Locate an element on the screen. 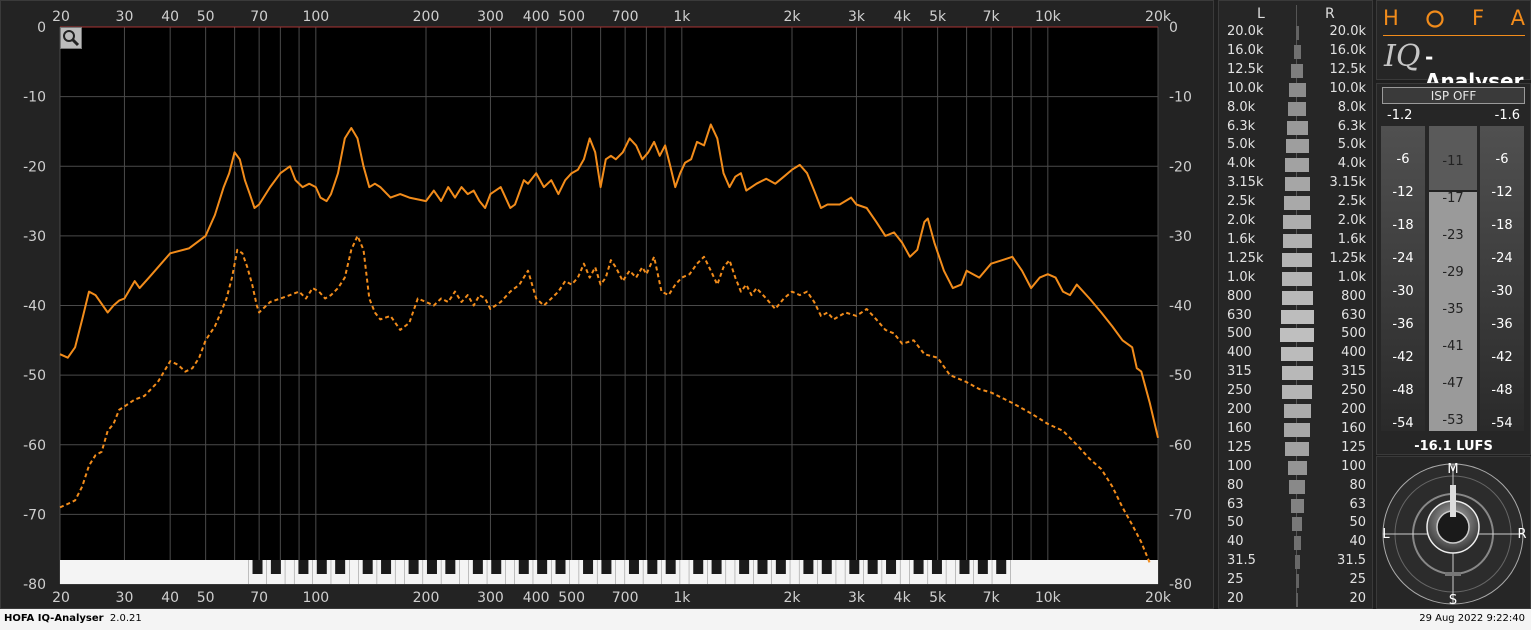  logo-letter is located at coordinates (1435, 20).